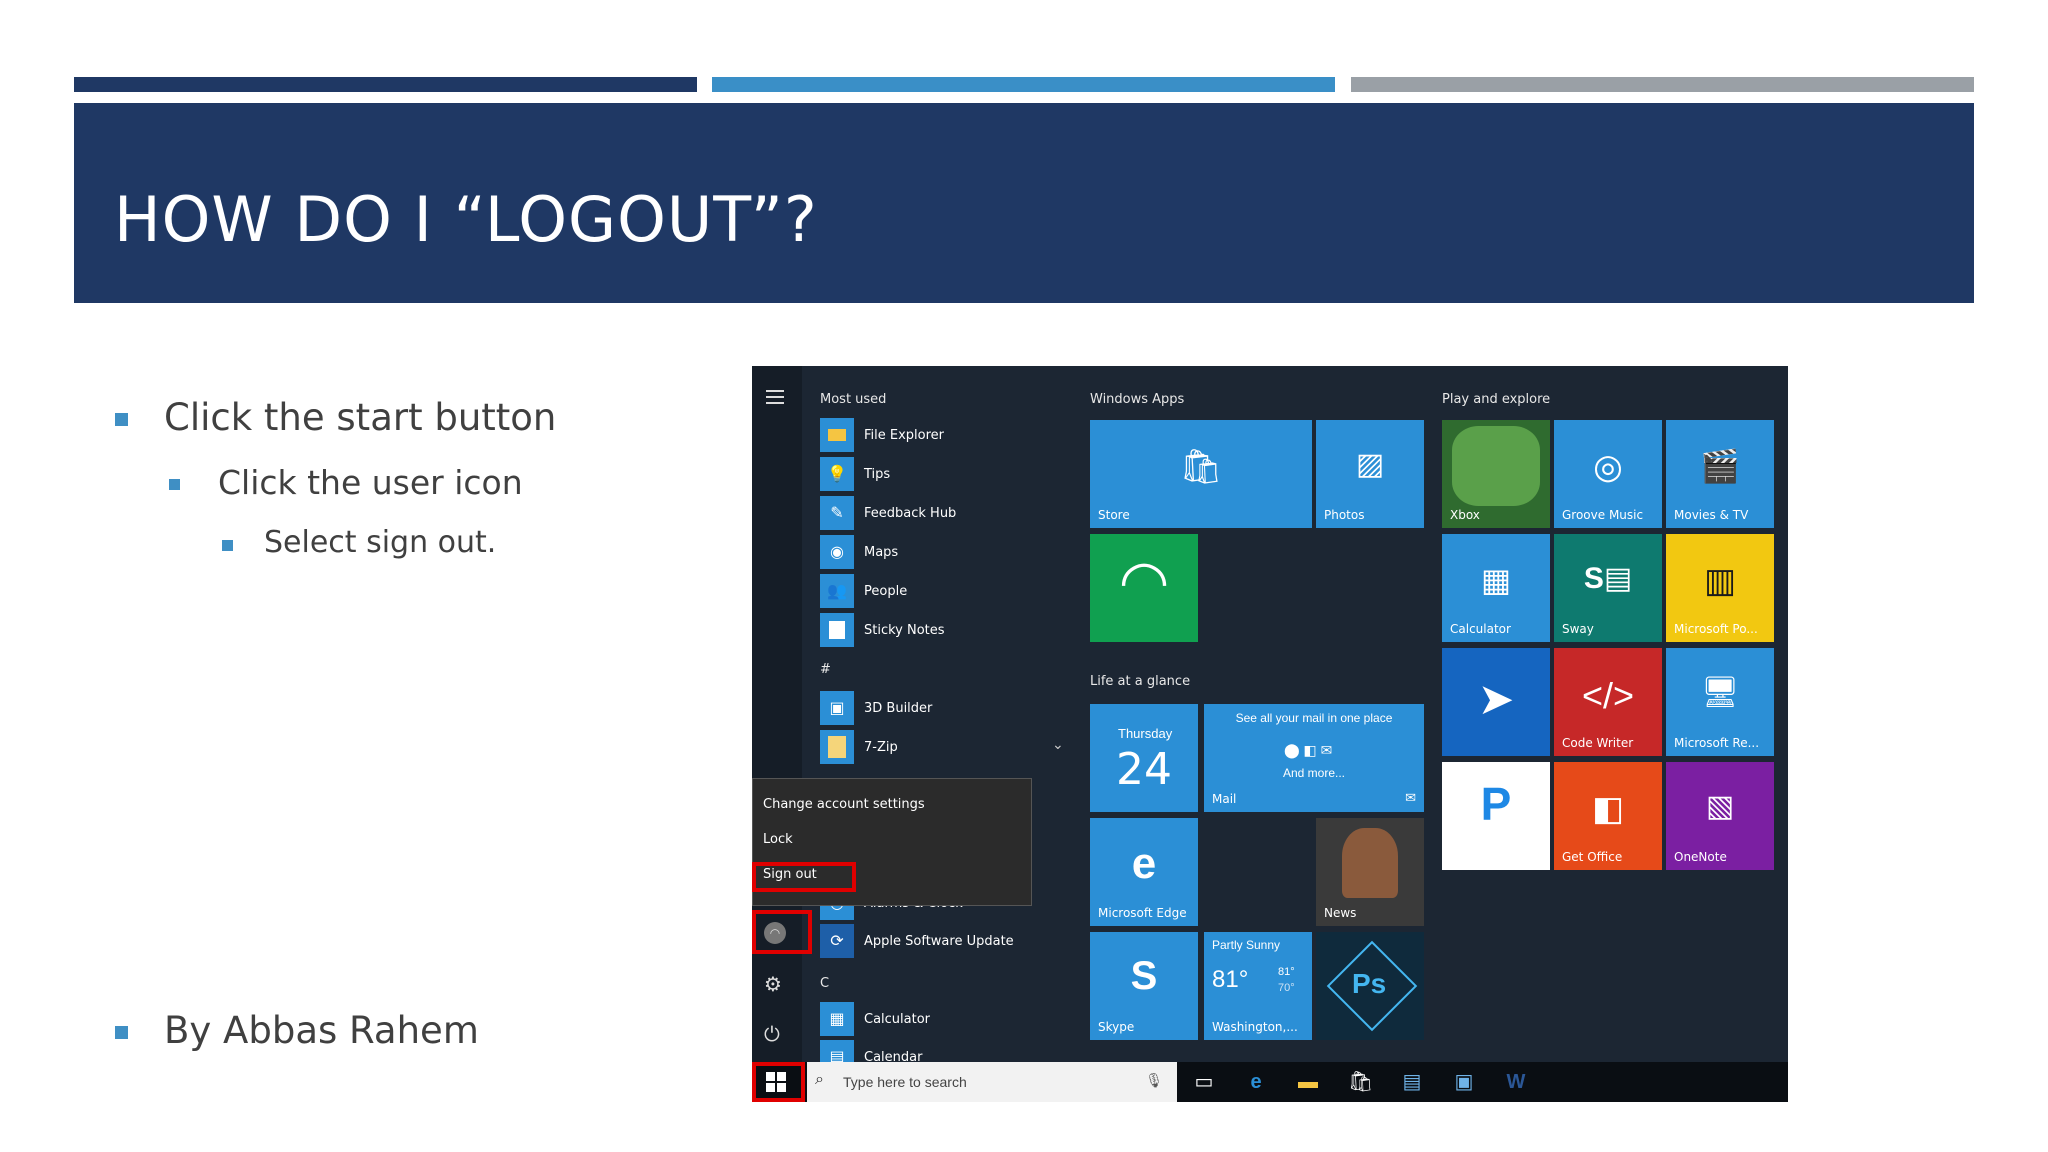 Image resolution: width=2048 pixels, height=1152 pixels. Describe the element at coordinates (1608, 579) in the screenshot. I see `sway-icon: S▤` at that location.